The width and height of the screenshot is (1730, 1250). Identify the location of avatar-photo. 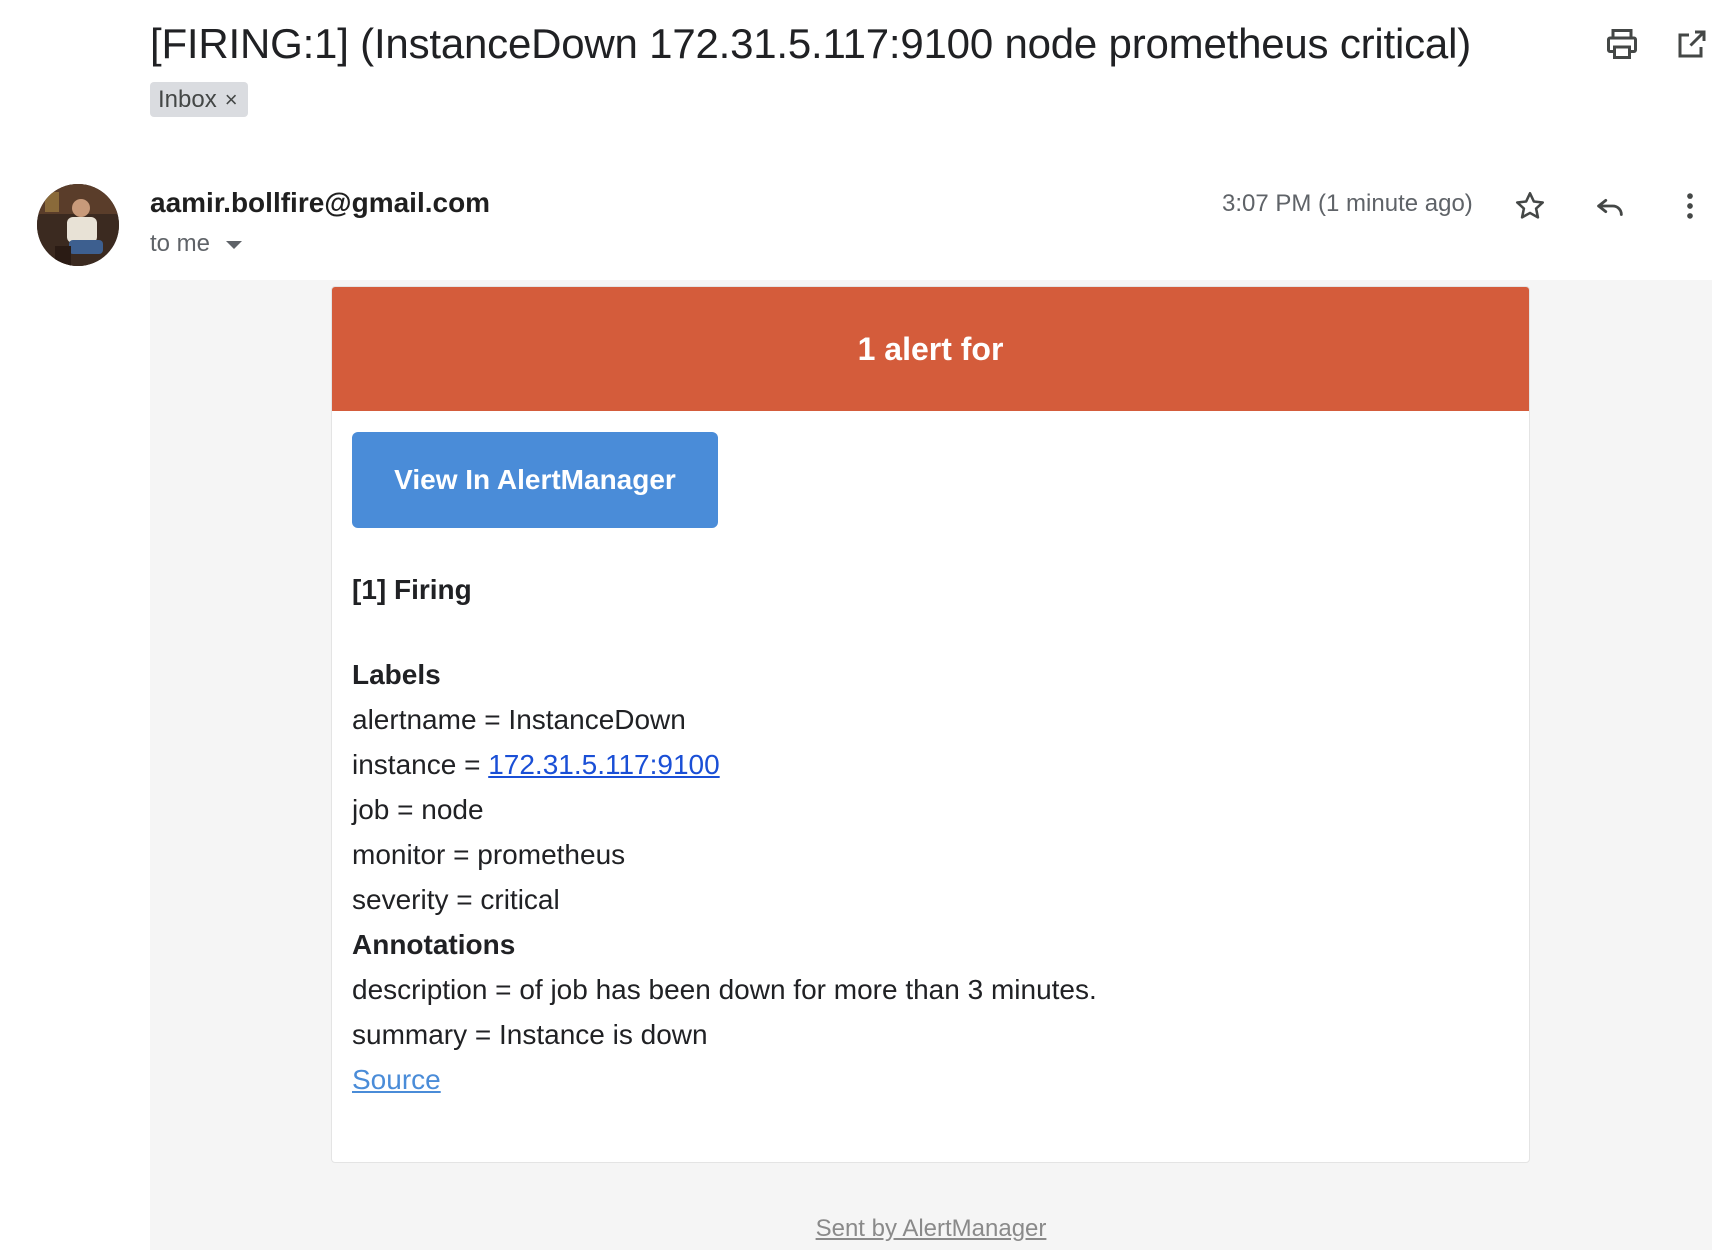
(78, 225).